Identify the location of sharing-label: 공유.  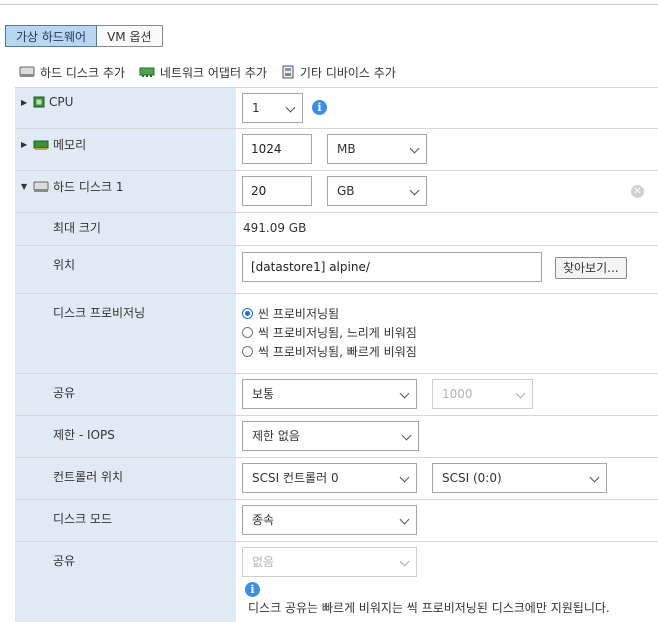
(64, 561).